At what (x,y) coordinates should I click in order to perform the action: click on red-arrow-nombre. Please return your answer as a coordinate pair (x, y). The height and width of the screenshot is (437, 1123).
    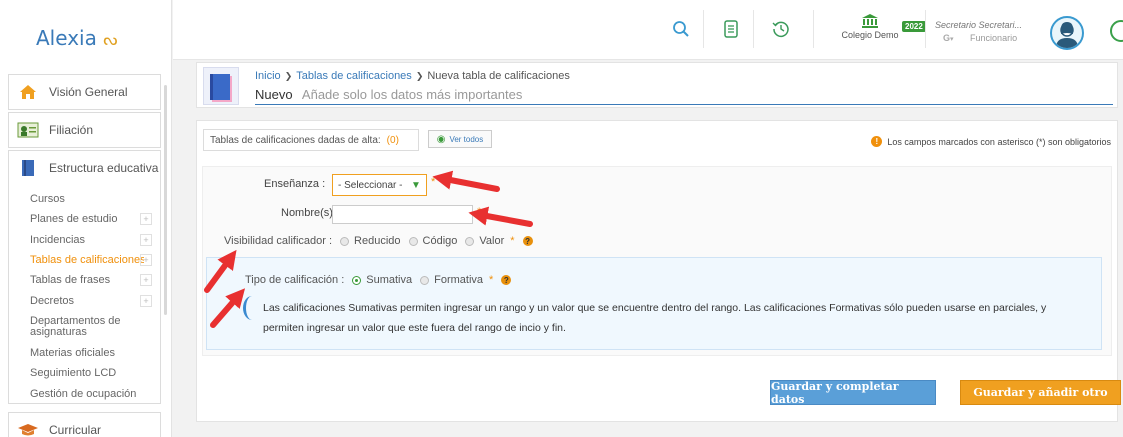
    Looking at the image, I should click on (500, 216).